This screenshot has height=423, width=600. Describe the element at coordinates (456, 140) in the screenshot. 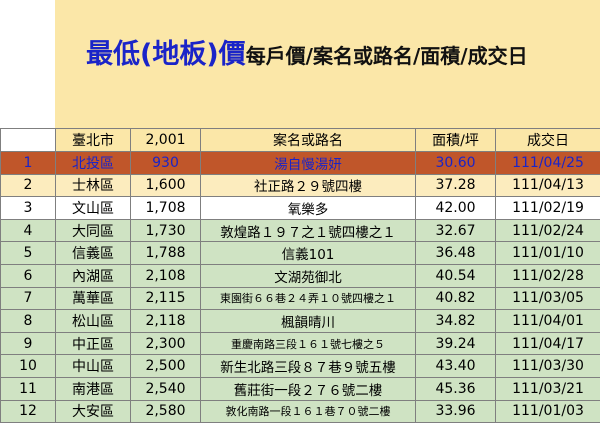

I see `header-area-cell: 面積/坪` at that location.